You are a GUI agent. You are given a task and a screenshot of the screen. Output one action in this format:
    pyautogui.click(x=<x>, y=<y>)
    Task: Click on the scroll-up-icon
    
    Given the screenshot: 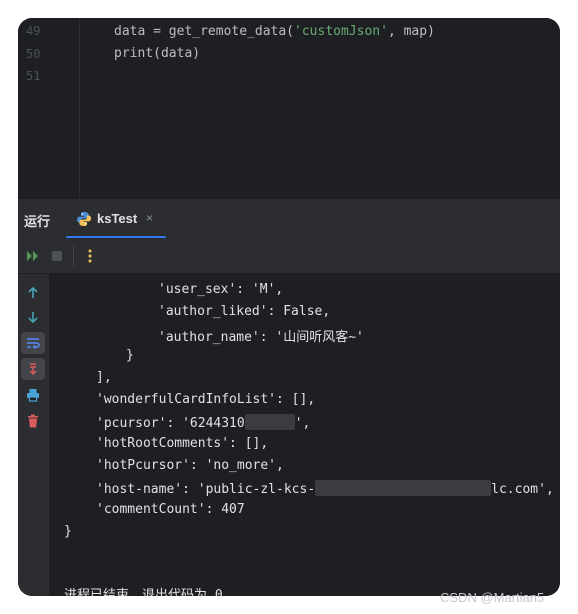 What is the action you would take?
    pyautogui.click(x=33, y=292)
    